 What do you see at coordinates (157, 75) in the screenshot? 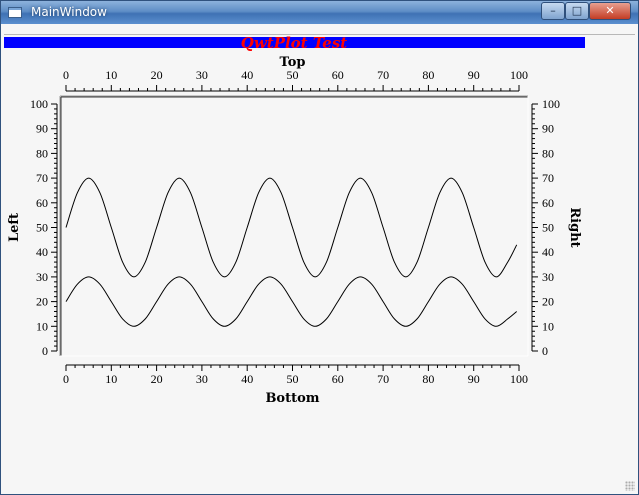
I see `top-axis-tick-label: 20` at bounding box center [157, 75].